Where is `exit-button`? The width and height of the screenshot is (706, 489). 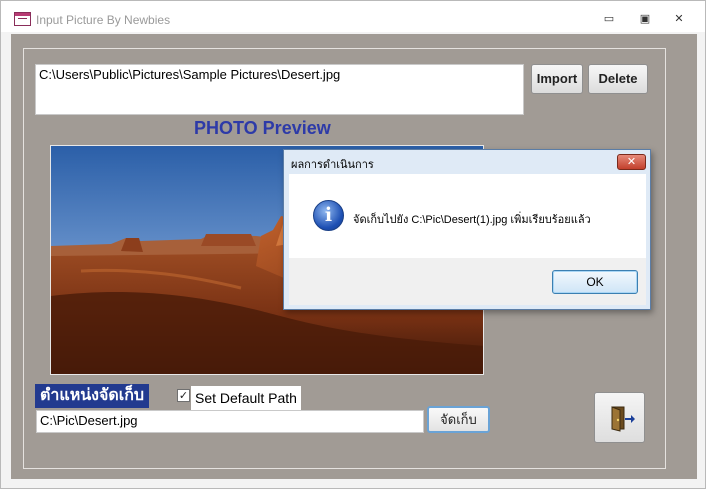 exit-button is located at coordinates (619, 417).